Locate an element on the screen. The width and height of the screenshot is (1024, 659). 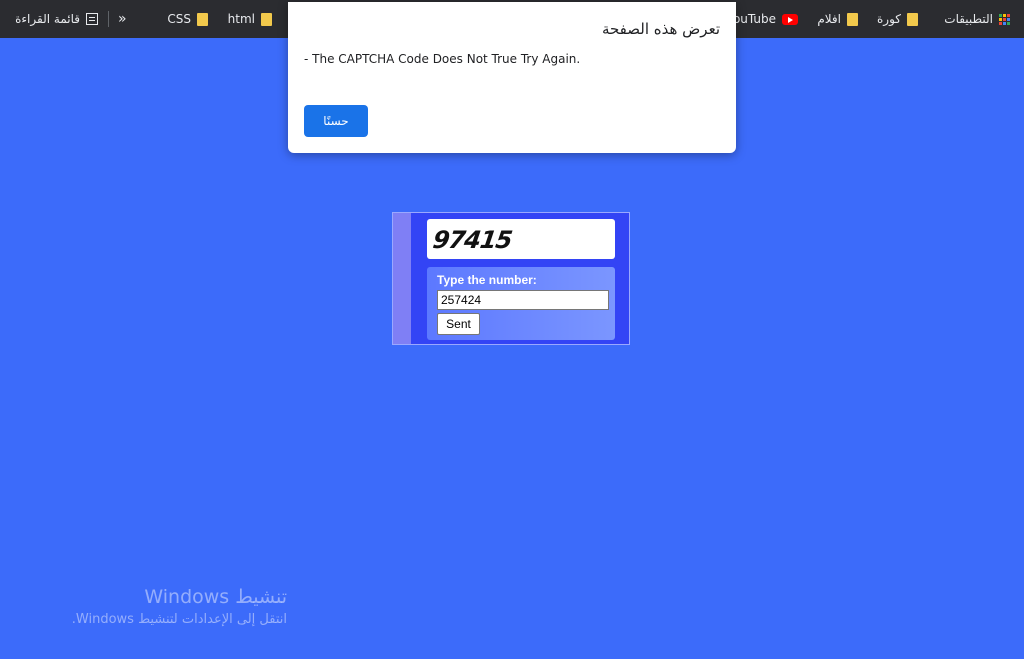
apps-label: التطبيقات is located at coordinates (968, 19).